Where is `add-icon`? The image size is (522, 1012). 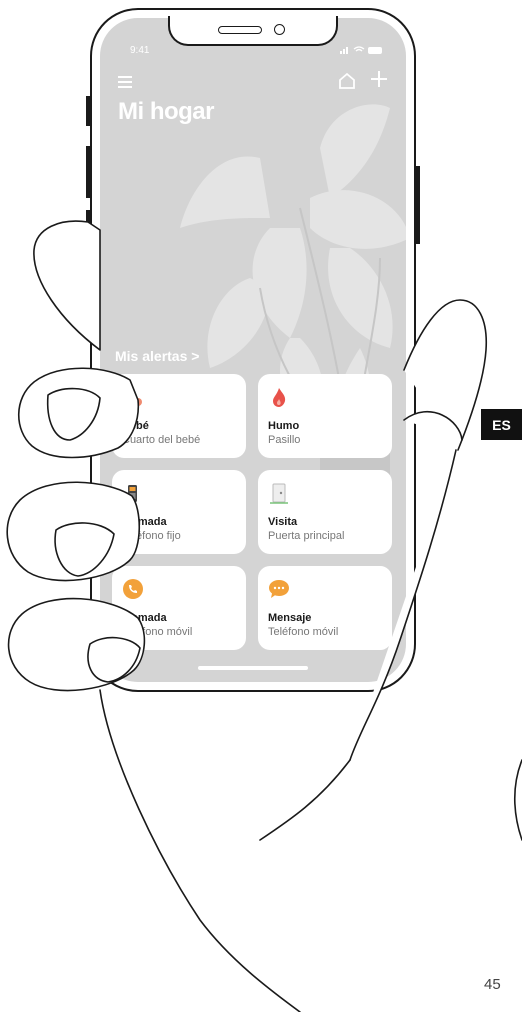
add-icon is located at coordinates (379, 79).